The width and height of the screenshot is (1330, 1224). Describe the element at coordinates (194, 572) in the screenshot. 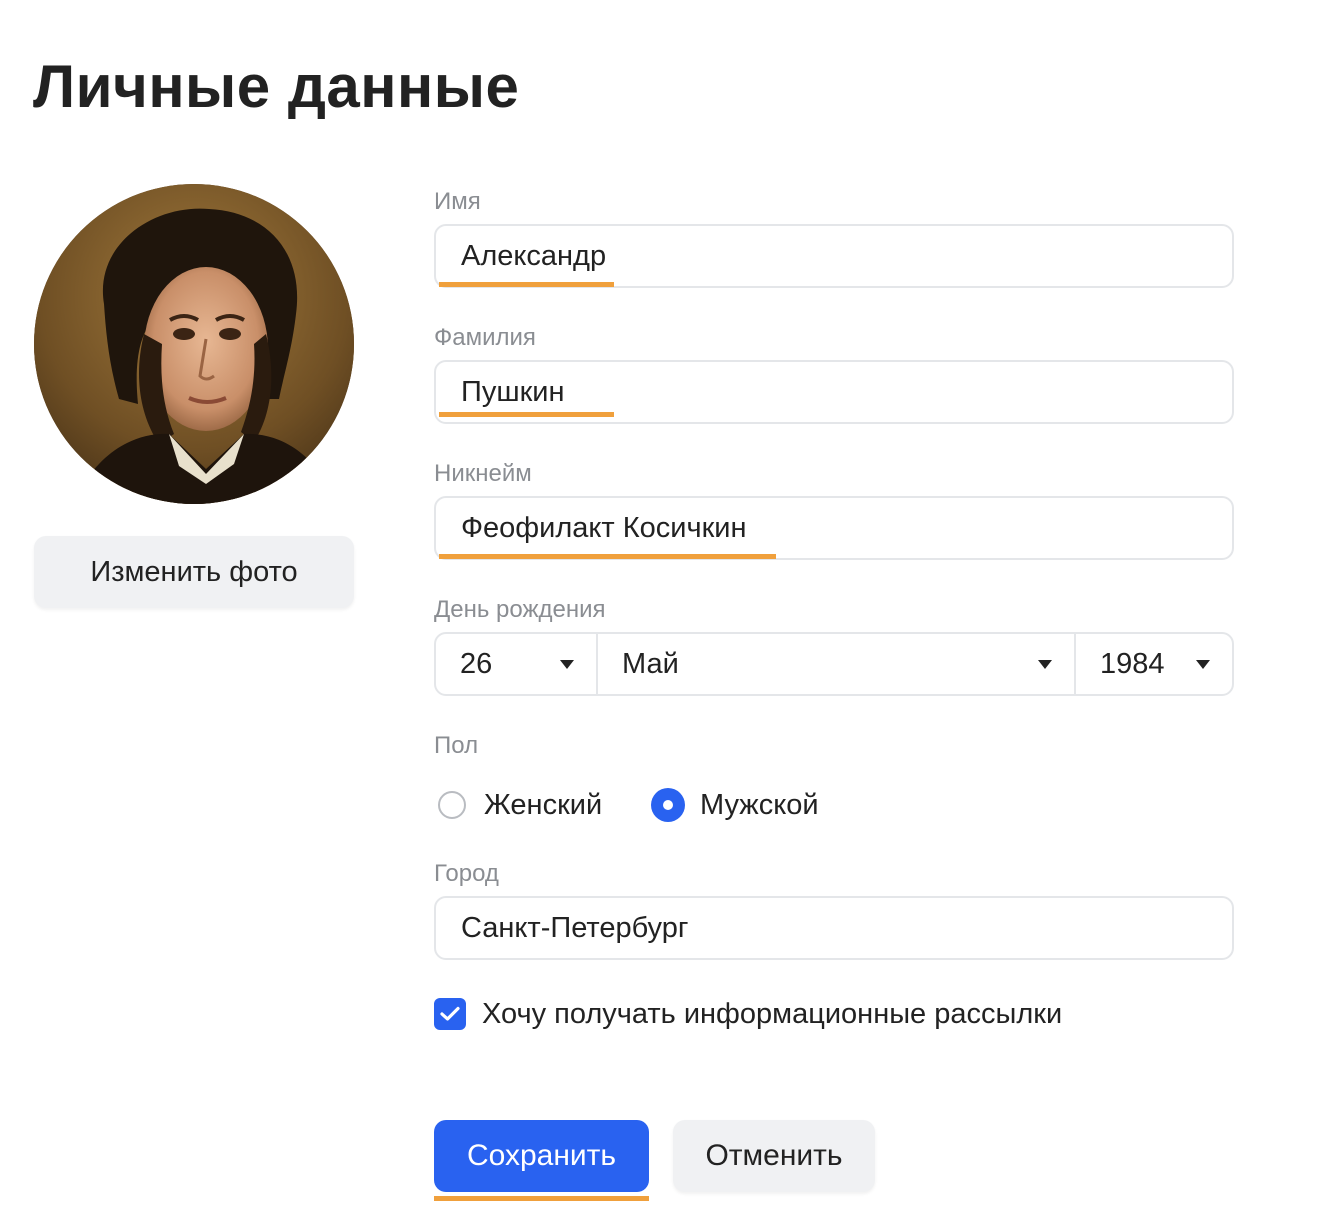

I see `change-photo-button: Изменить фото` at that location.